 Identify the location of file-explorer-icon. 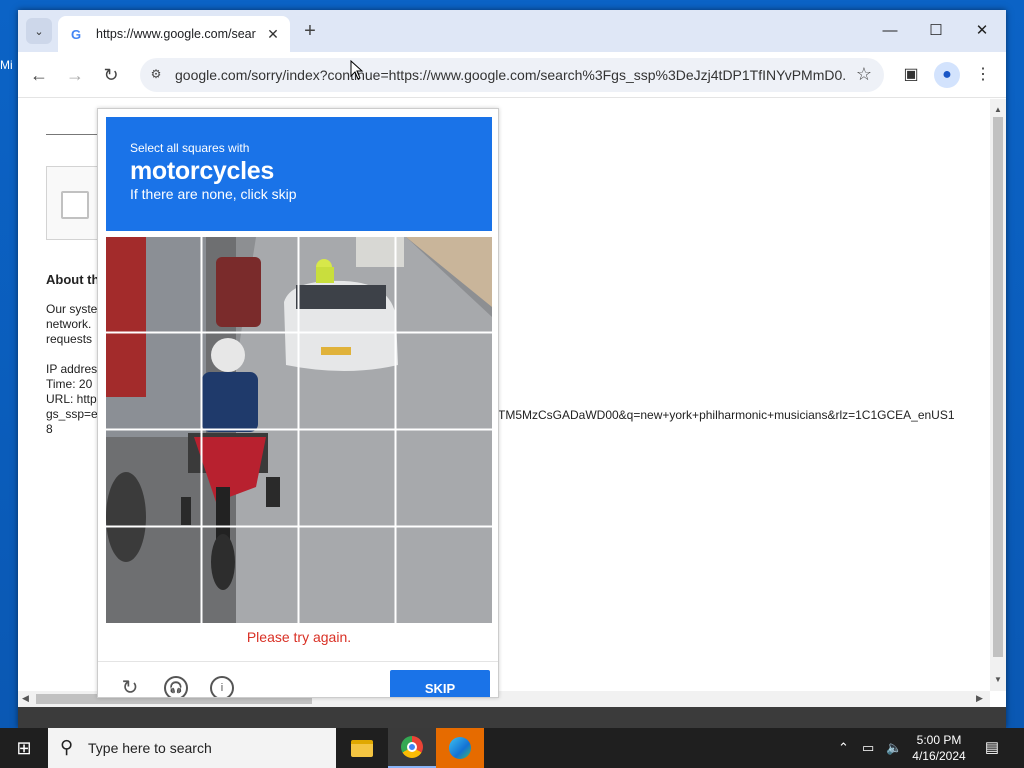
(362, 748).